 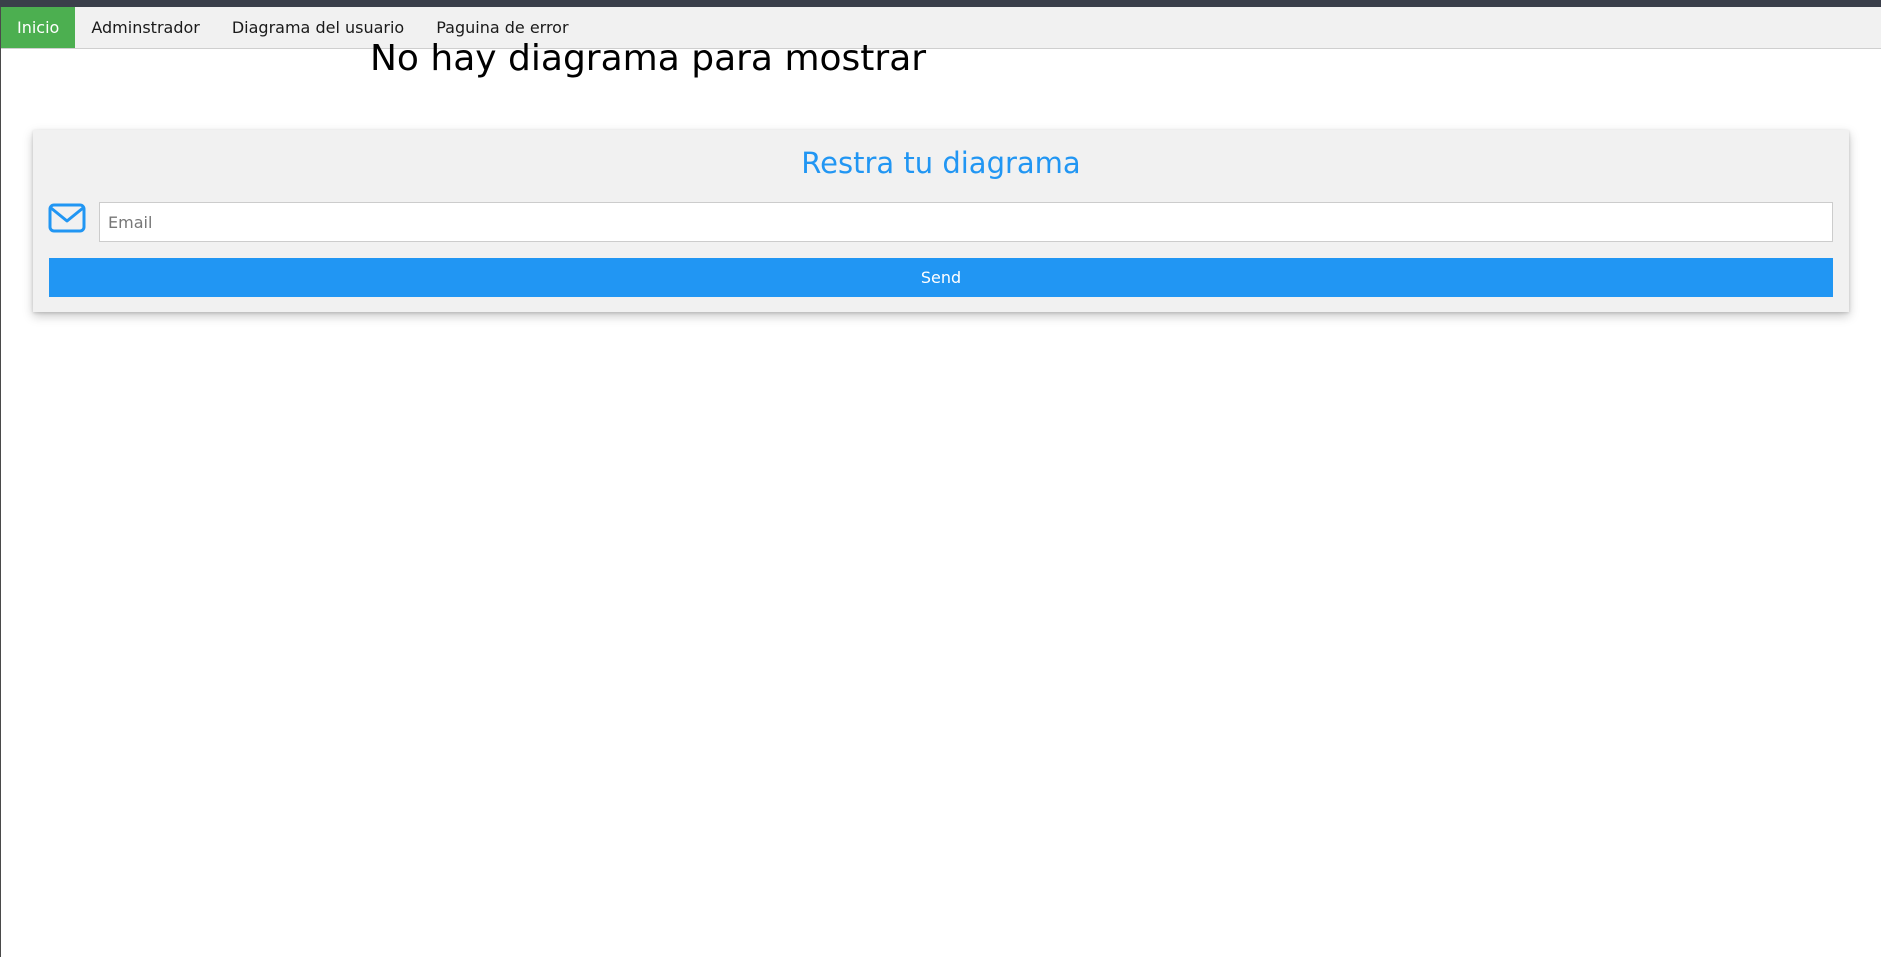 I want to click on send-button: Send, so click(x=941, y=277).